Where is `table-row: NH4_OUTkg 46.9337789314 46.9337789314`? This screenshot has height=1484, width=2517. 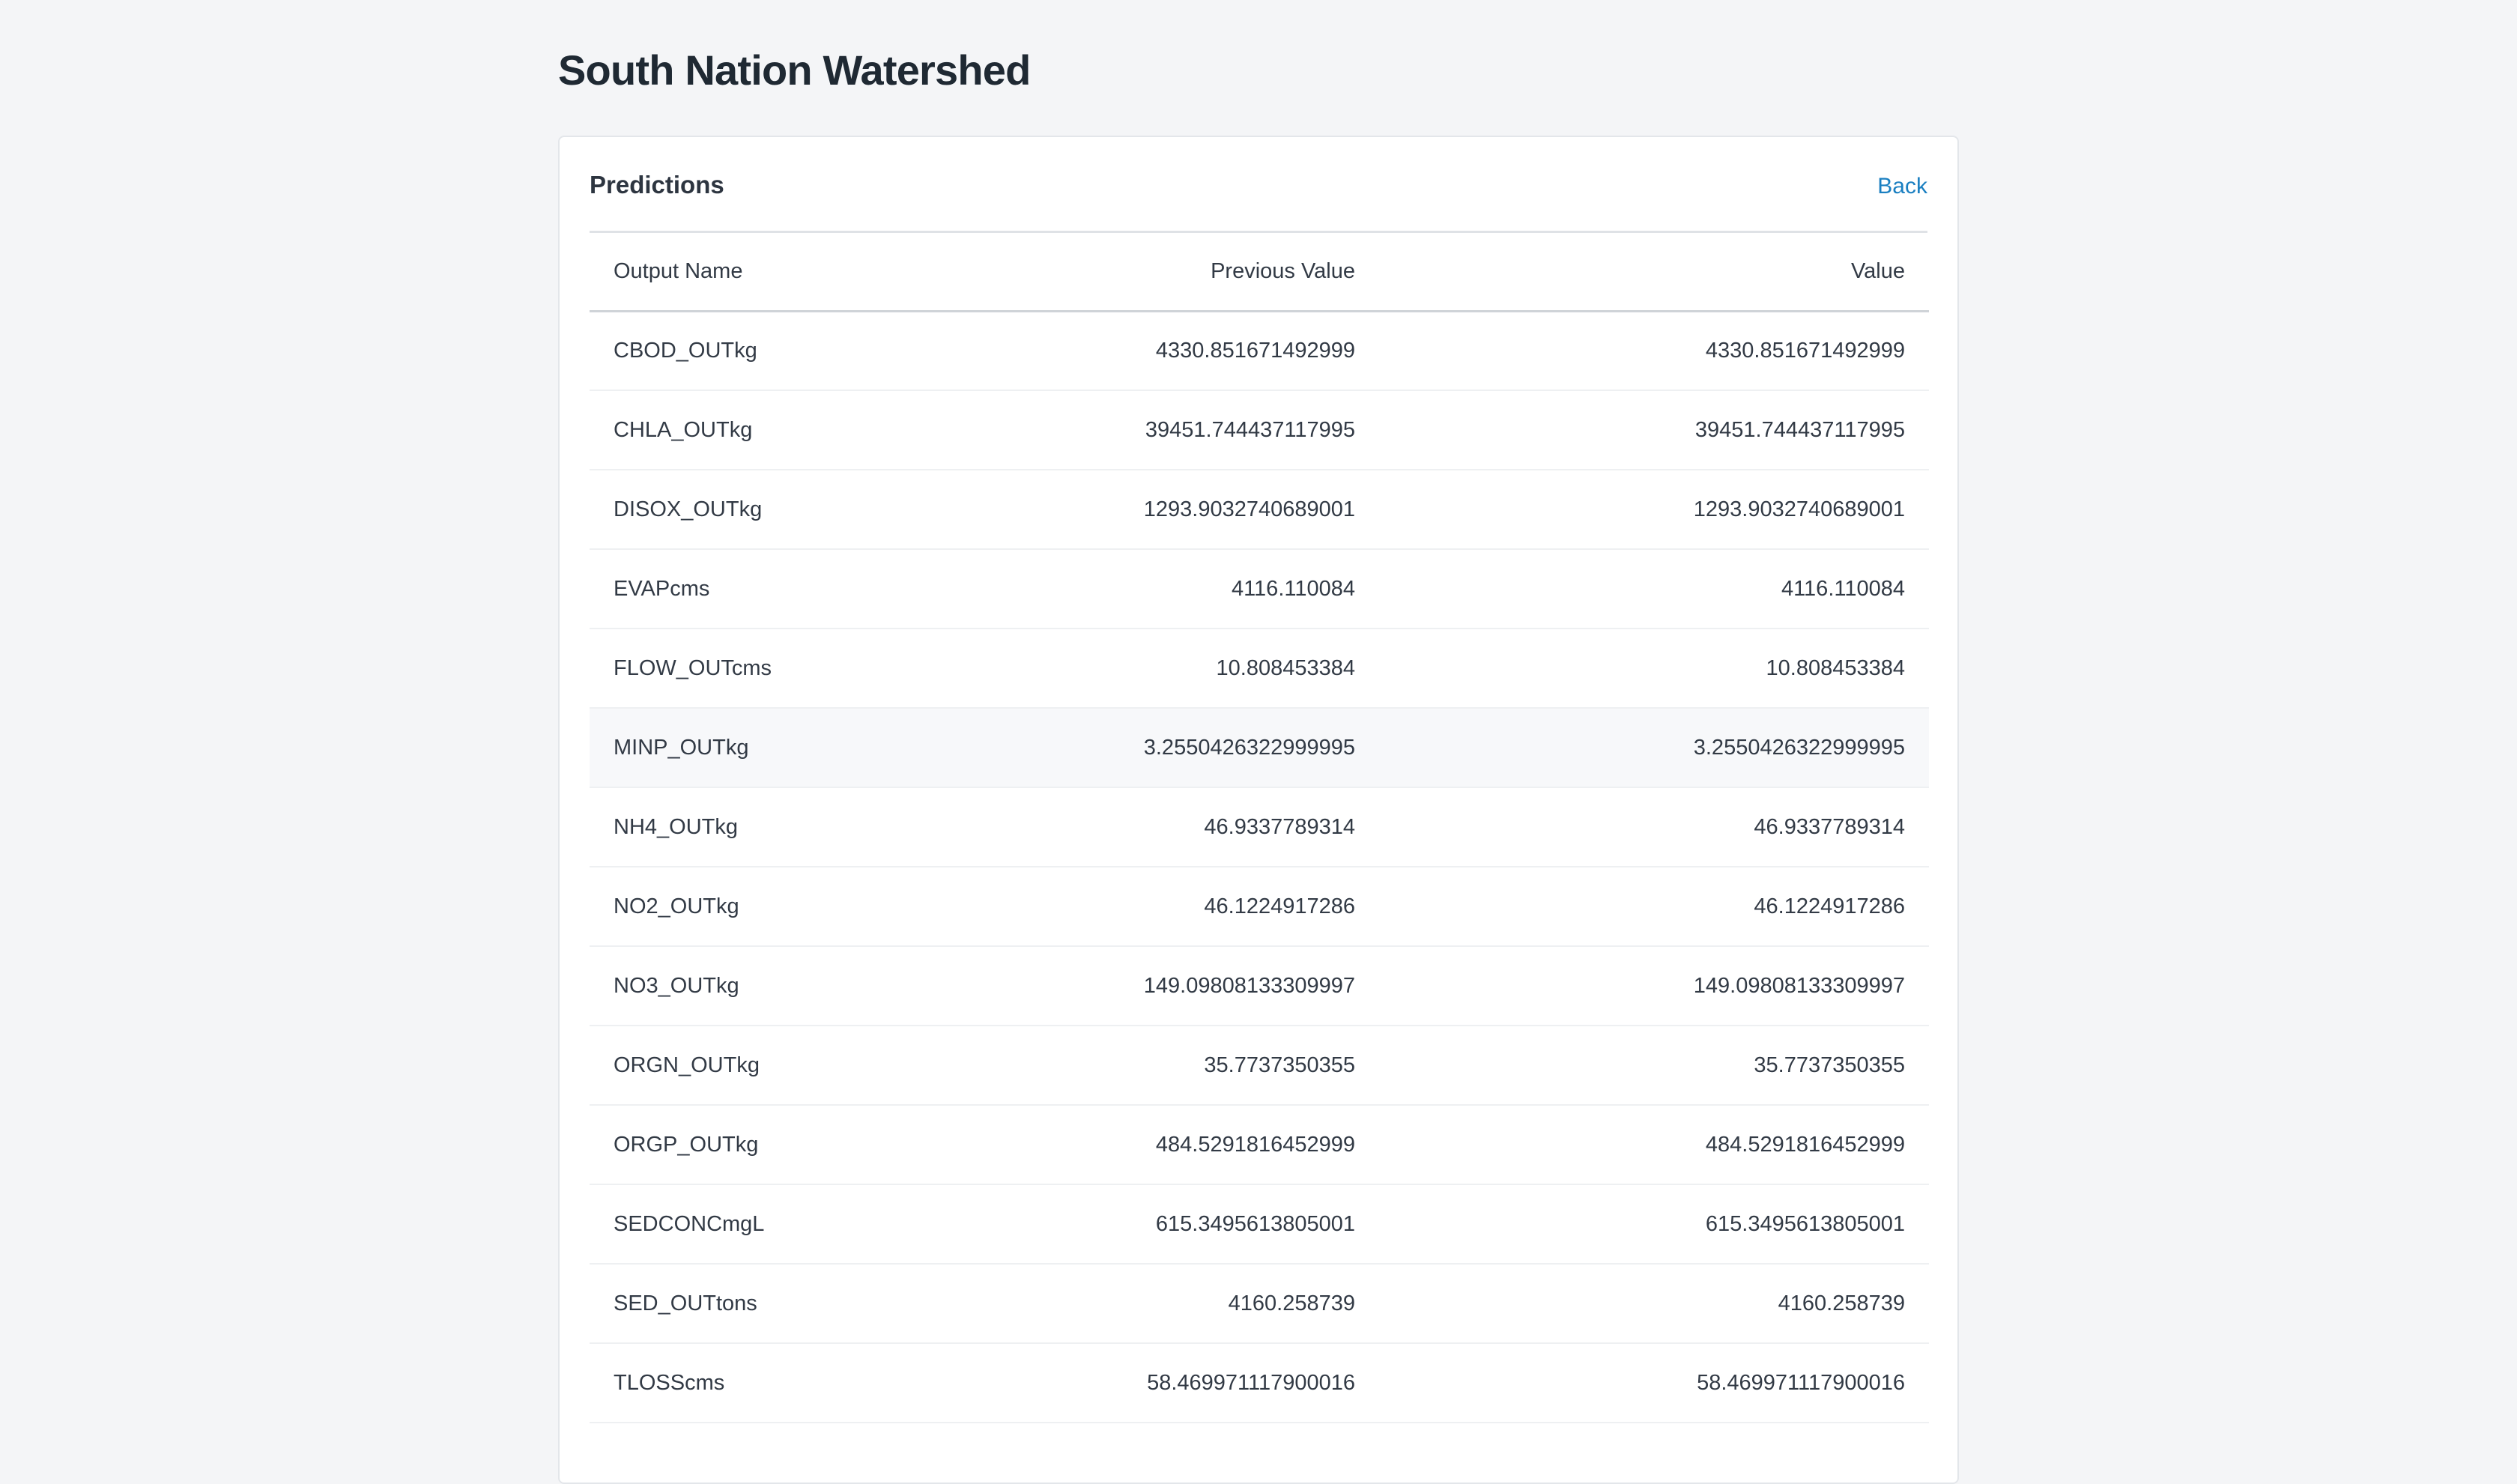
table-row: NH4_OUTkg 46.9337789314 46.9337789314 is located at coordinates (1259, 827).